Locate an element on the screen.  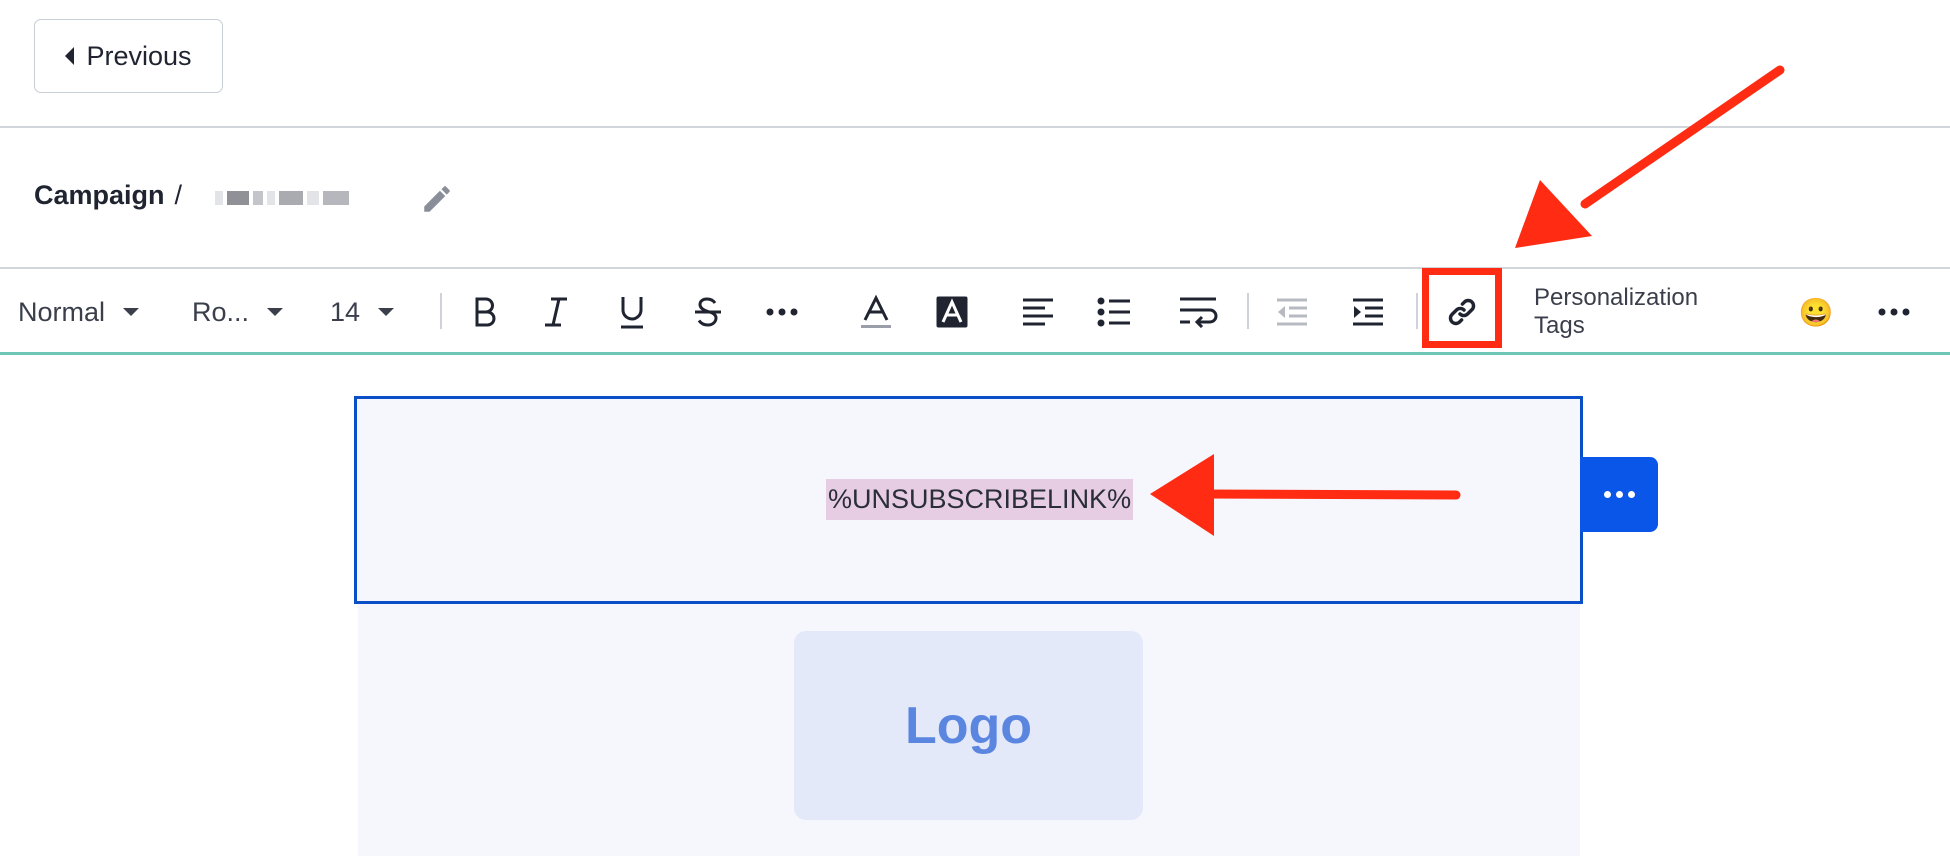
underline-button is located at coordinates (632, 312).